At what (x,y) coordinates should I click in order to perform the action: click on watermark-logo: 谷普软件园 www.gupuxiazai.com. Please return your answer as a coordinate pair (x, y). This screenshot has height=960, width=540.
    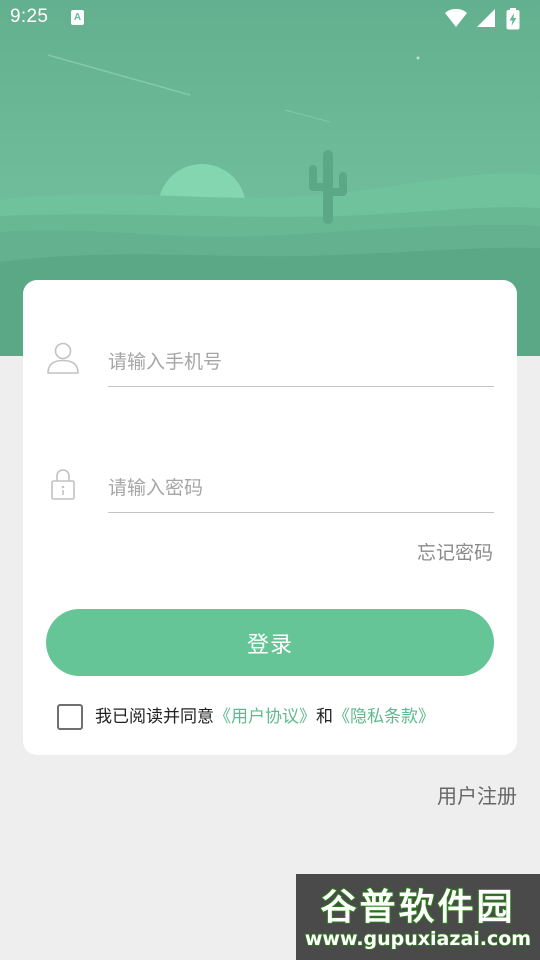
    Looking at the image, I should click on (418, 917).